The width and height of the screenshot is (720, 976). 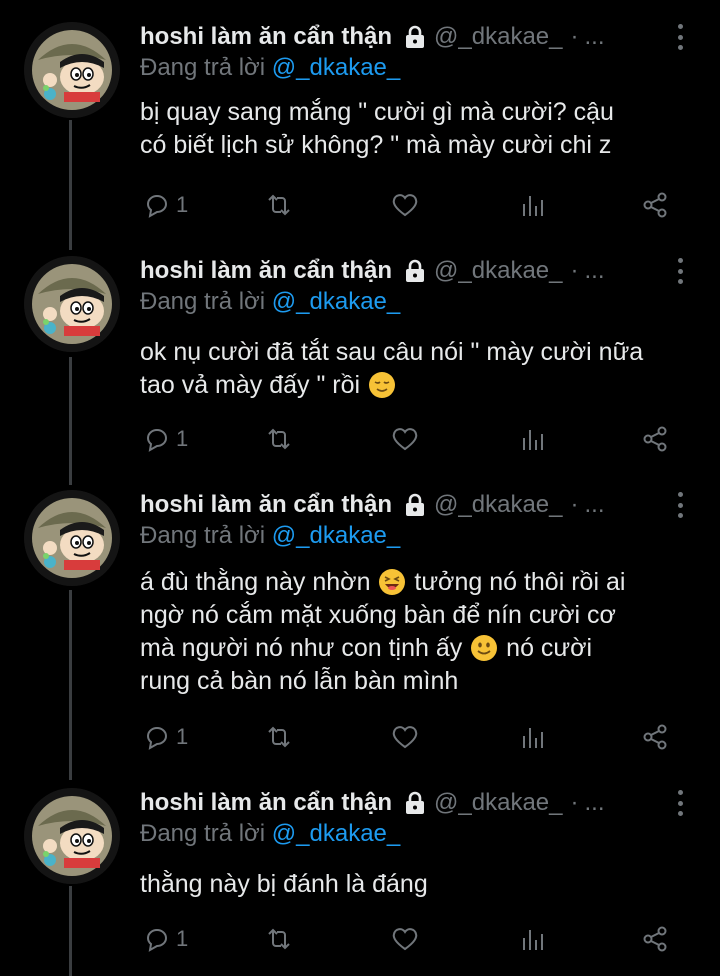 What do you see at coordinates (549, 648) in the screenshot?
I see `tweet-text-segment: nó cười` at bounding box center [549, 648].